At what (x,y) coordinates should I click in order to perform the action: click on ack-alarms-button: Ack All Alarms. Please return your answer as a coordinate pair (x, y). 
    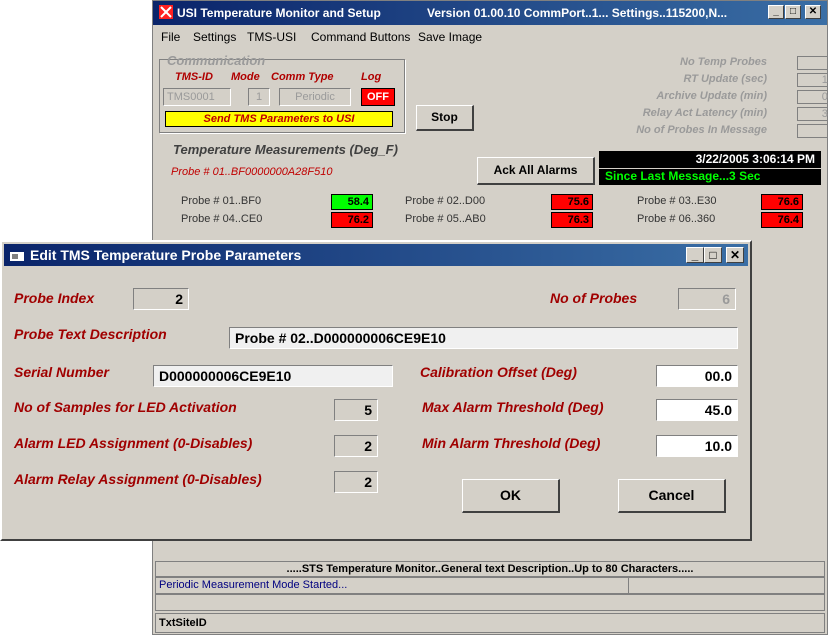
    Looking at the image, I should click on (536, 171).